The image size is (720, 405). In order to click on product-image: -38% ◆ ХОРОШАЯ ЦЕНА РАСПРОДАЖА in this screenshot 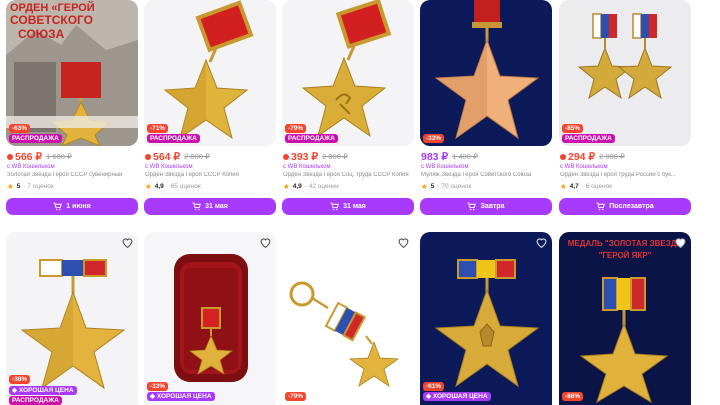, I will do `click(72, 318)`.